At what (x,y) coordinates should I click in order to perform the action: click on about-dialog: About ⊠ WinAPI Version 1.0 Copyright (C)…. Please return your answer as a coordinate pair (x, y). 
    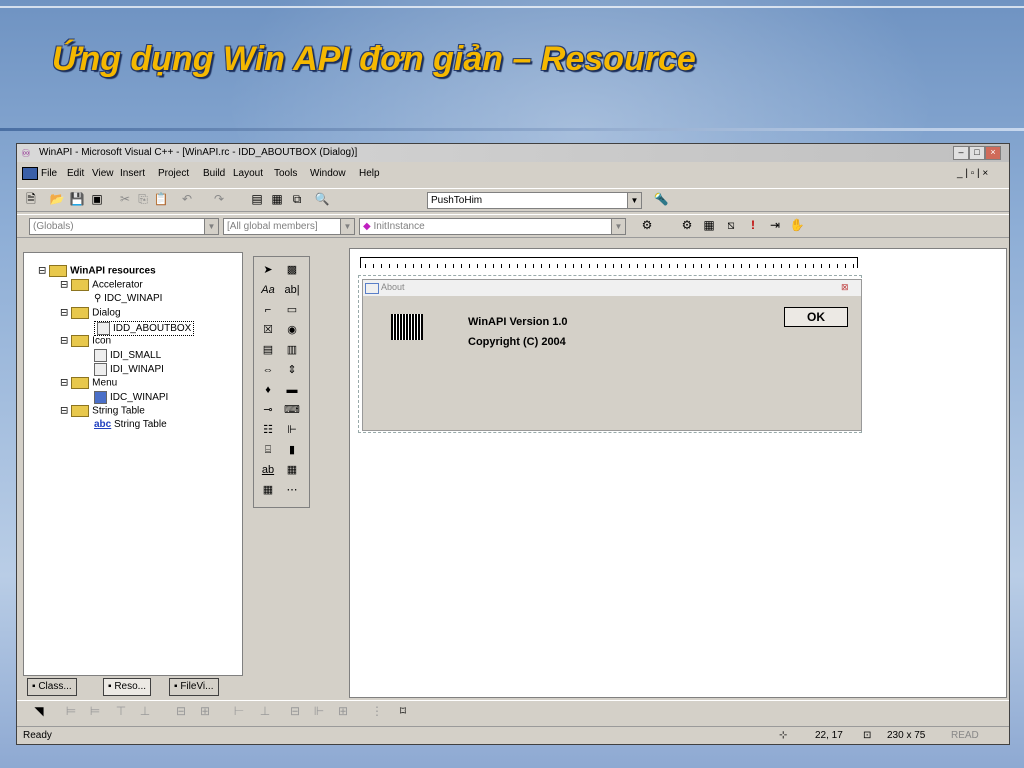
    Looking at the image, I should click on (612, 355).